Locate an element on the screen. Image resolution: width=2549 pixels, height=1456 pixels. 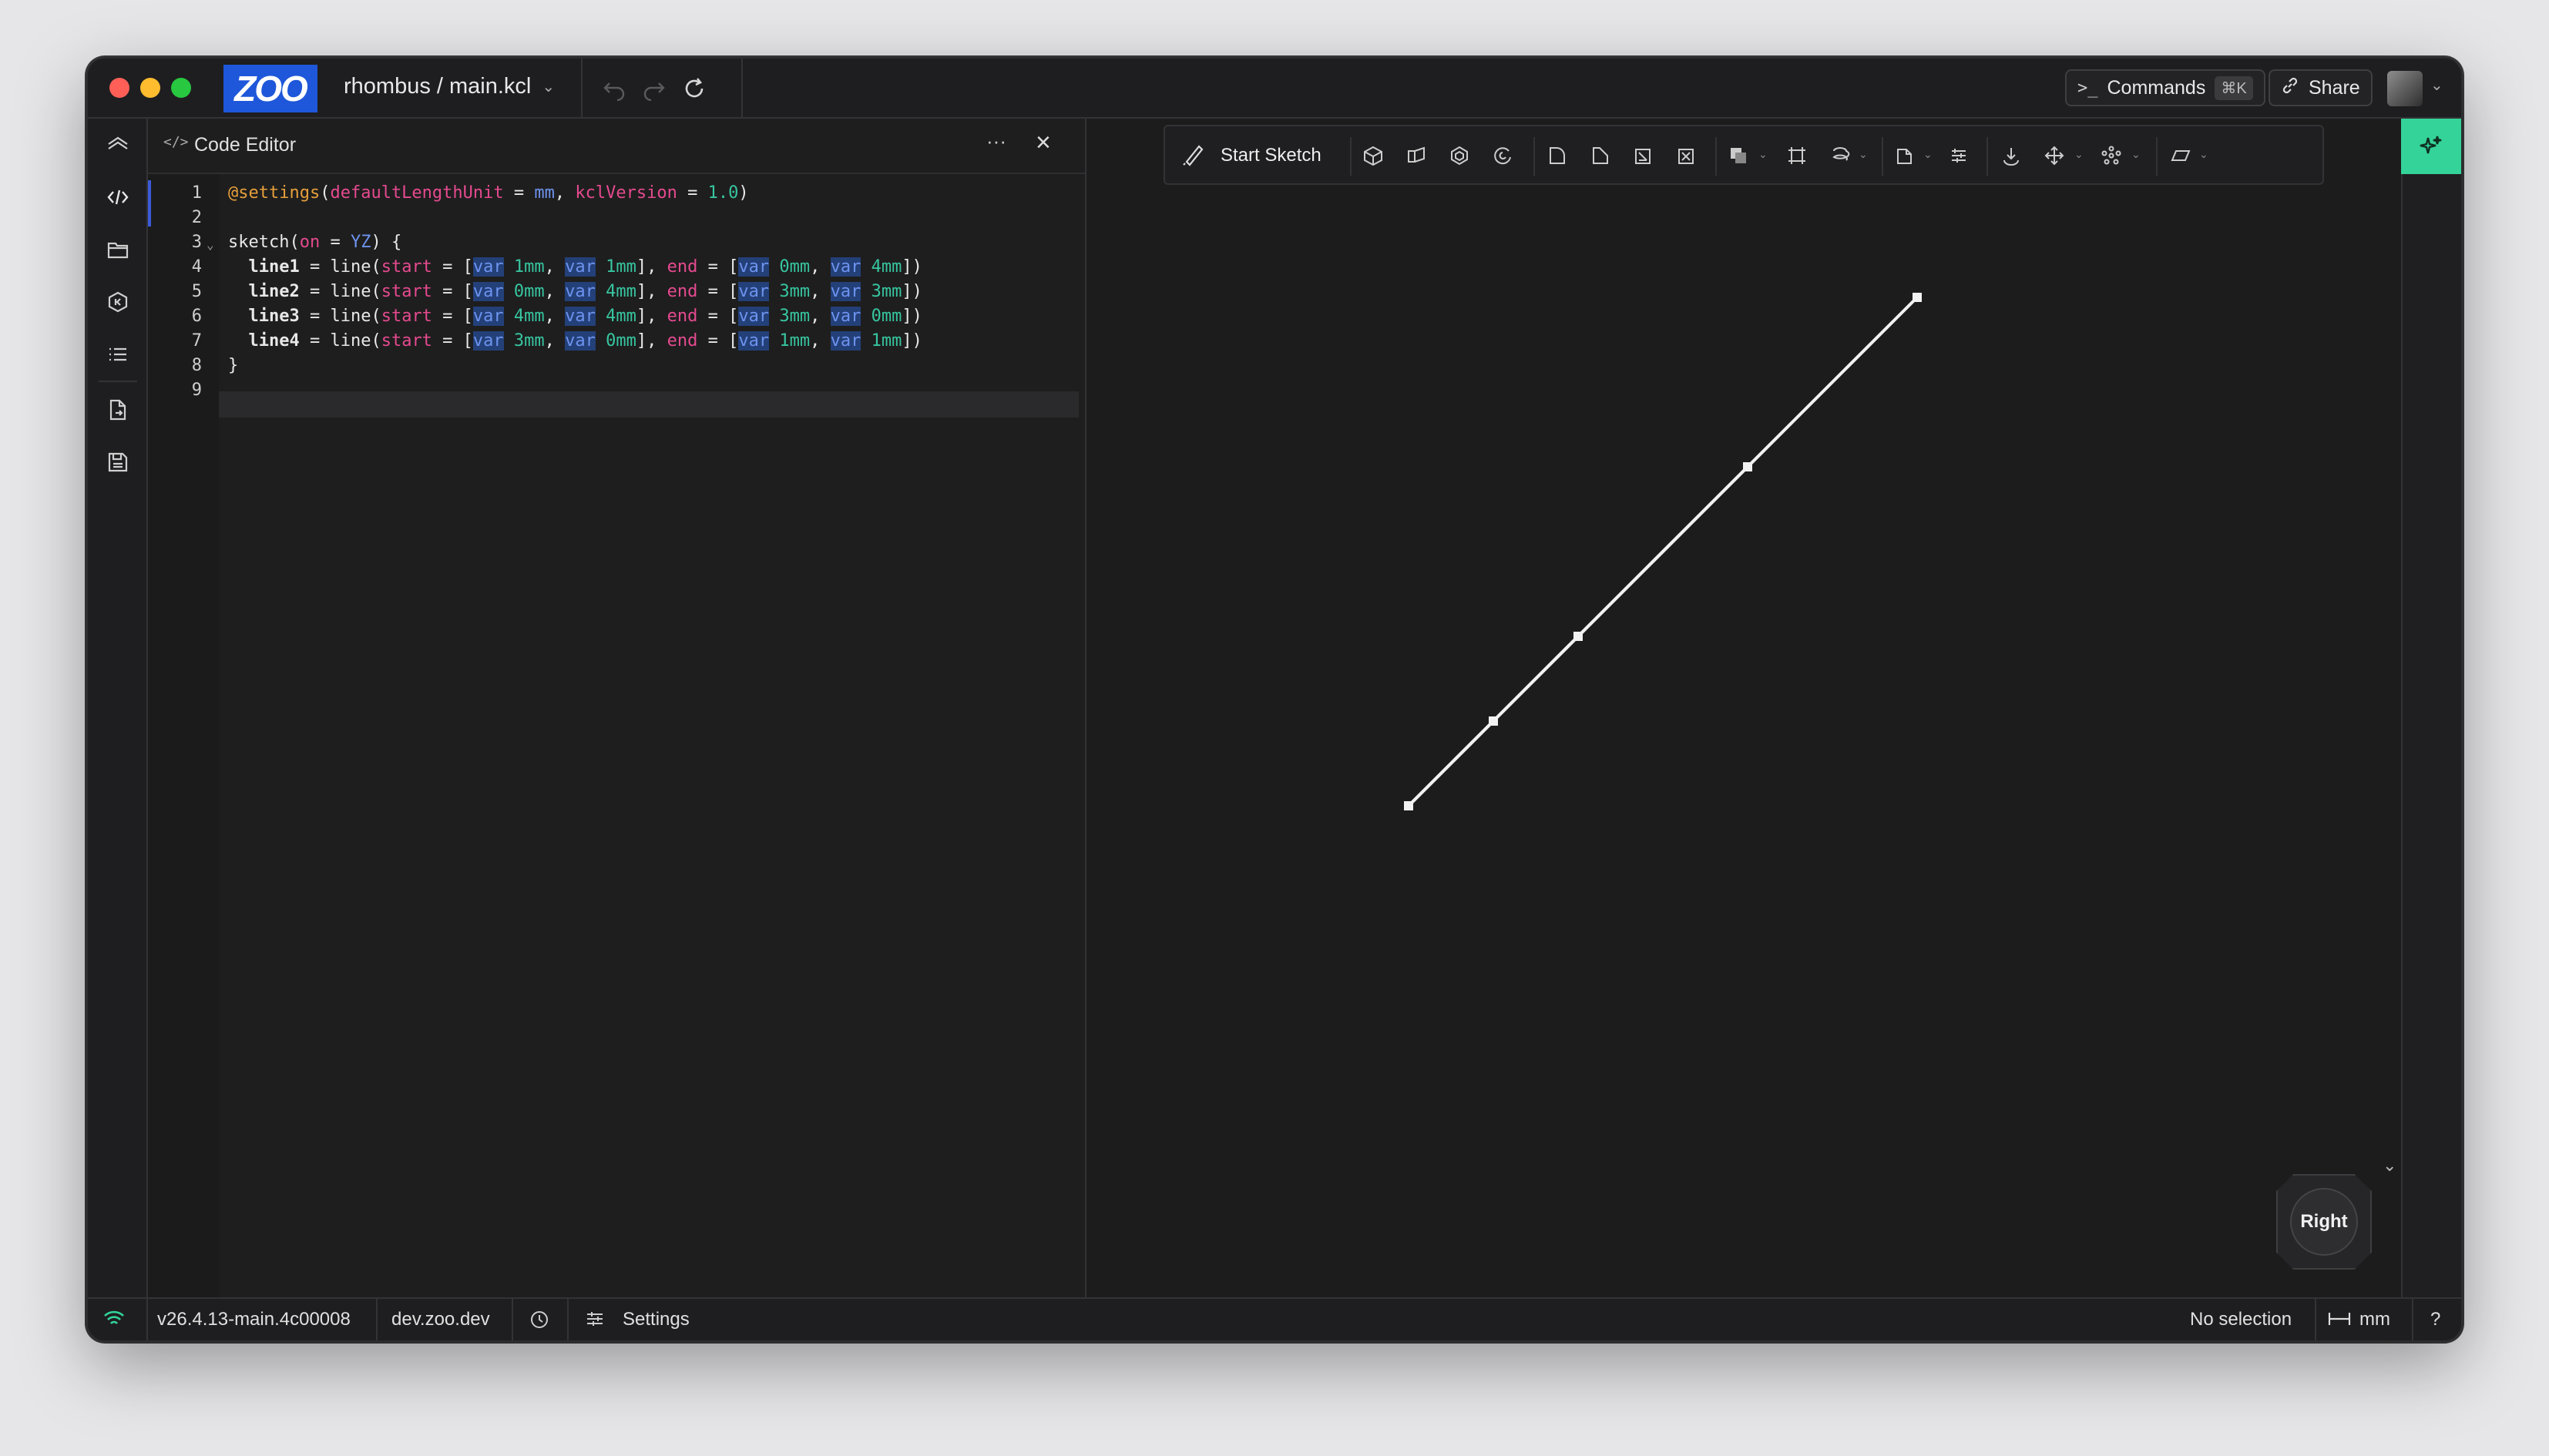
file-export-icon is located at coordinates (117, 409).